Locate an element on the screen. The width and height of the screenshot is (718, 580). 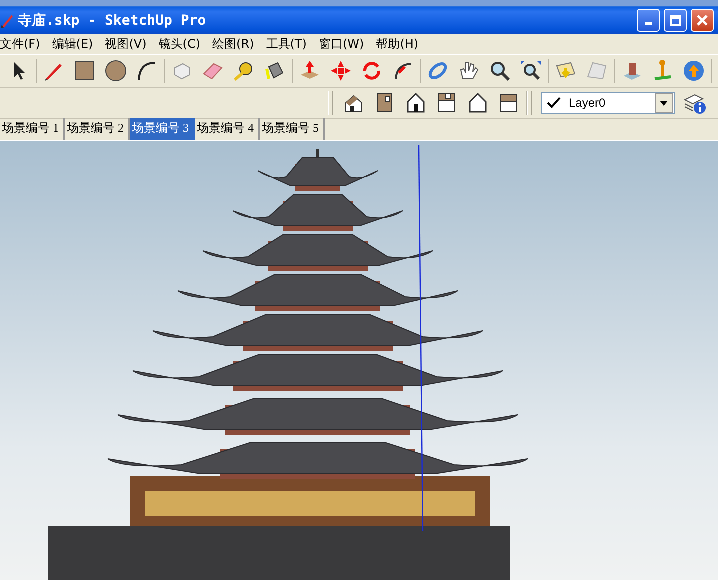
menu-item: 窗口(W) is located at coordinates (344, 44).